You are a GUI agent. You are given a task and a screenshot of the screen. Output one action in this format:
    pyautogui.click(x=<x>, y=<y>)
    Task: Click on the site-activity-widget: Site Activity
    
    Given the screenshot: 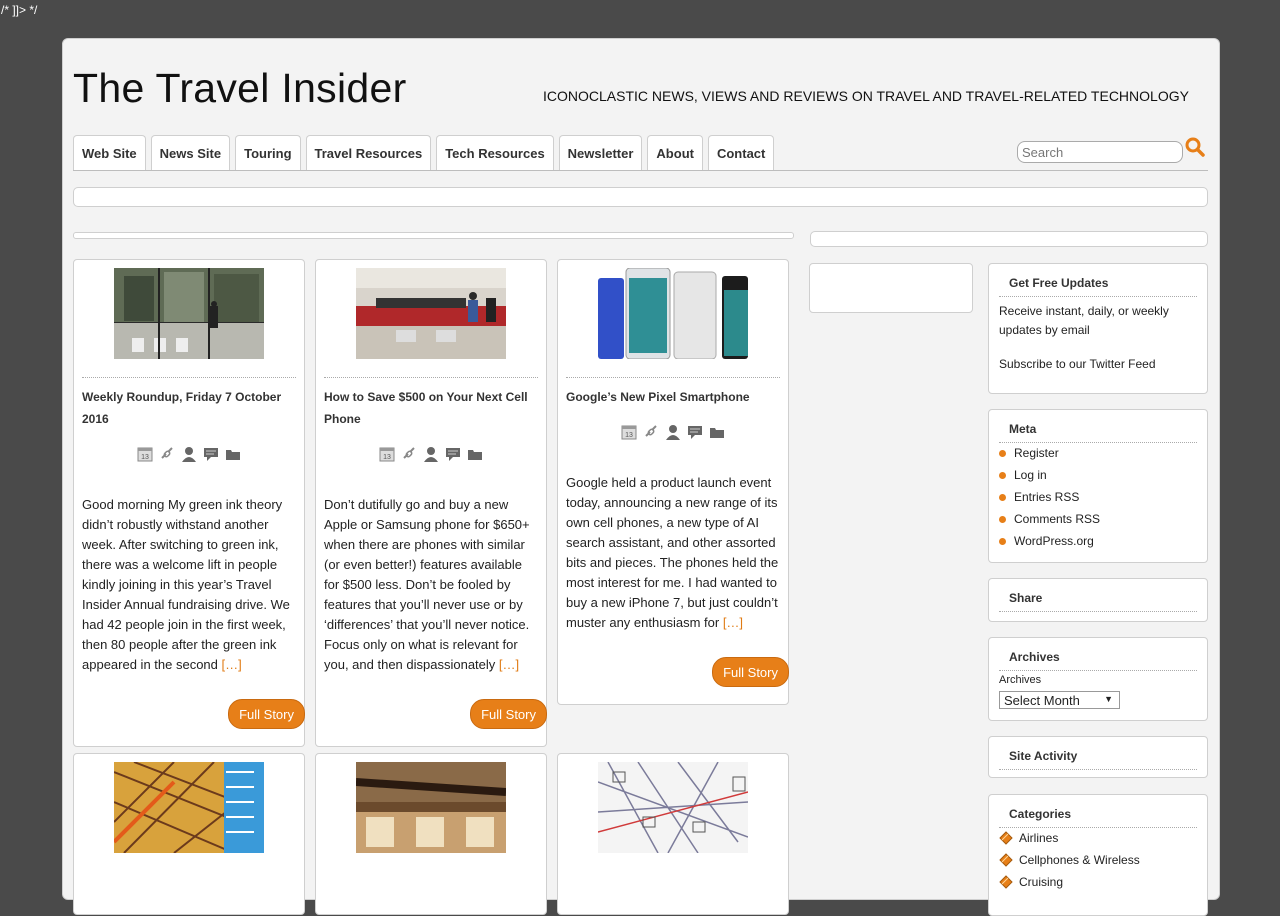 What is the action you would take?
    pyautogui.click(x=1098, y=757)
    